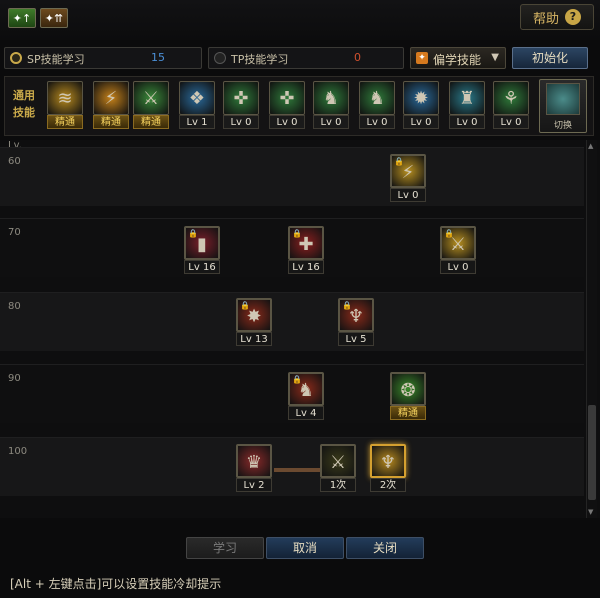 This screenshot has height=598, width=600. What do you see at coordinates (573, 17) in the screenshot?
I see `question-icon: ?` at bounding box center [573, 17].